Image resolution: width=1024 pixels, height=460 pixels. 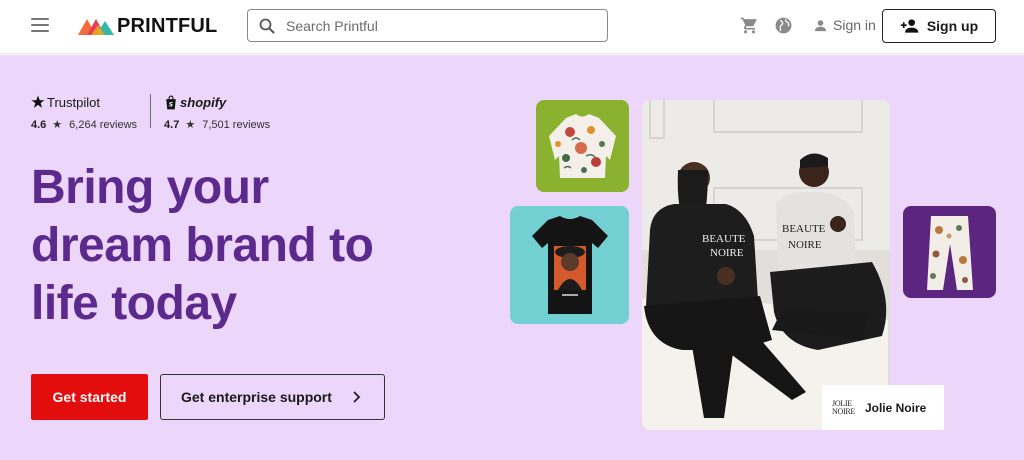 What do you see at coordinates (724, 239) in the screenshot?
I see `shirt-text-left-1: BEAUTE` at bounding box center [724, 239].